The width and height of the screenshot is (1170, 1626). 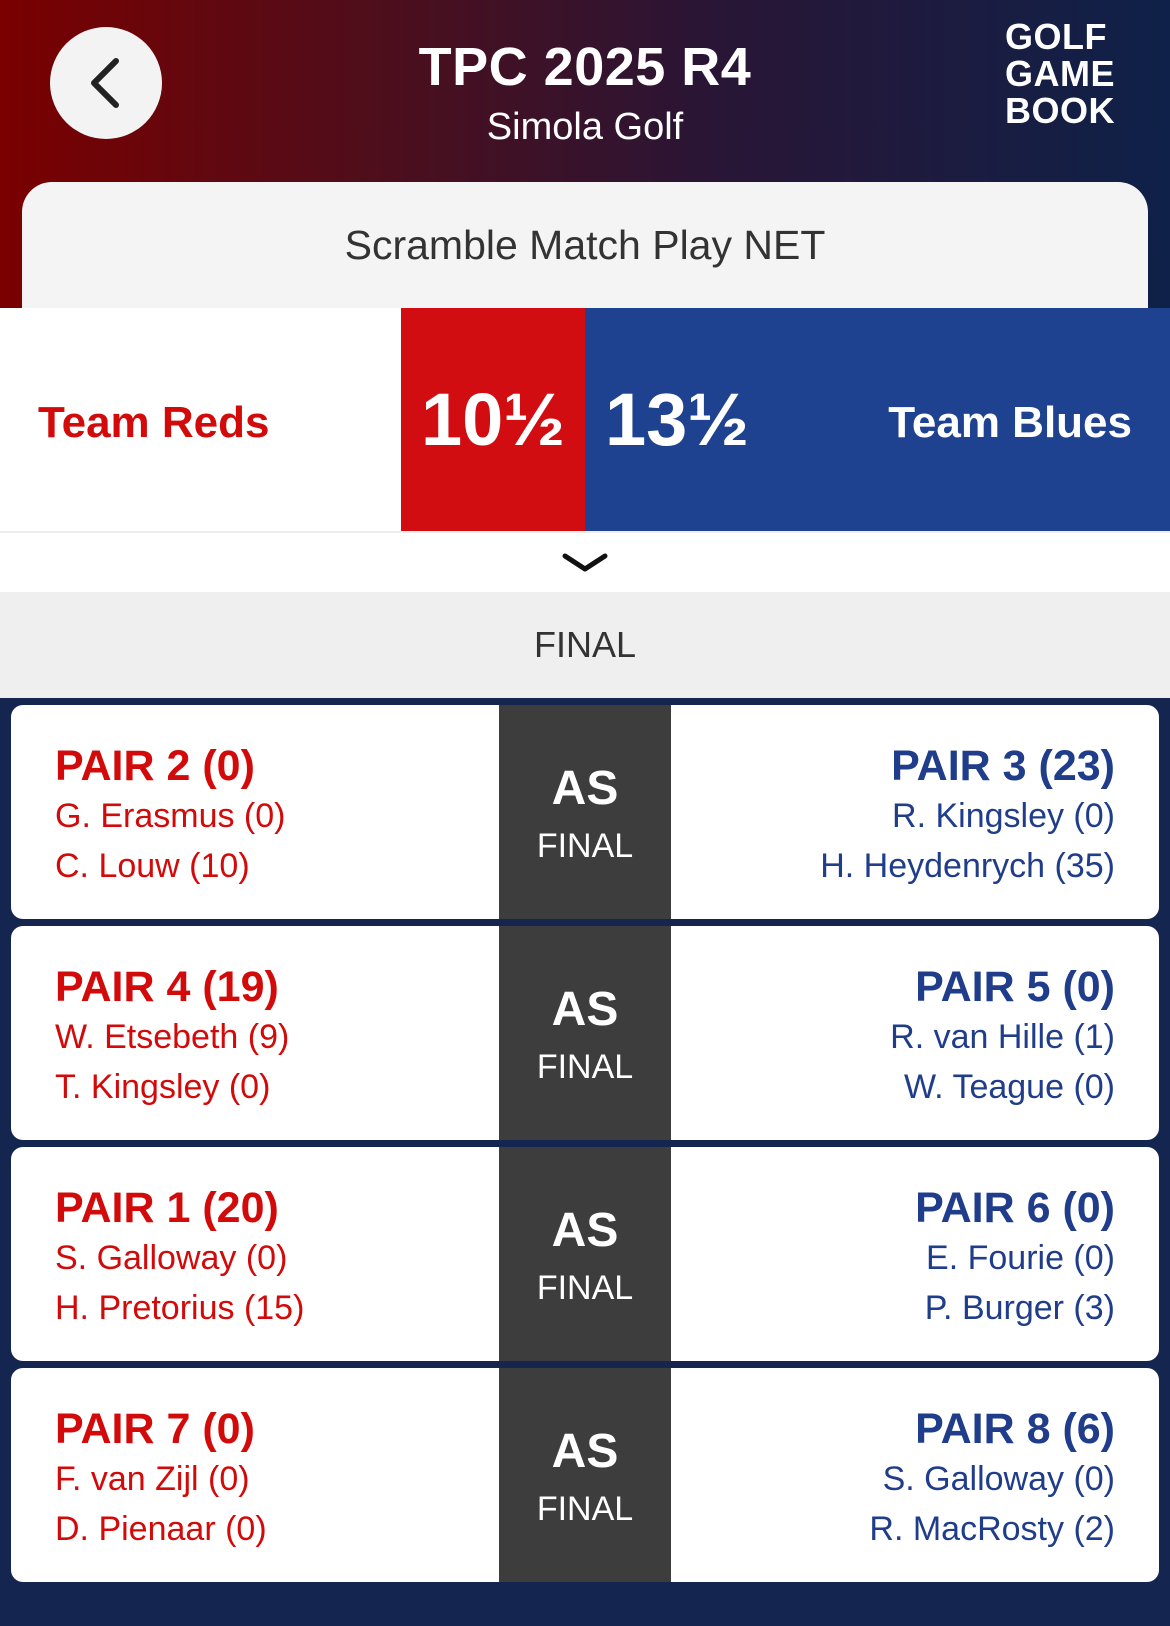 I want to click on team-reds-score: 10½, so click(x=493, y=419).